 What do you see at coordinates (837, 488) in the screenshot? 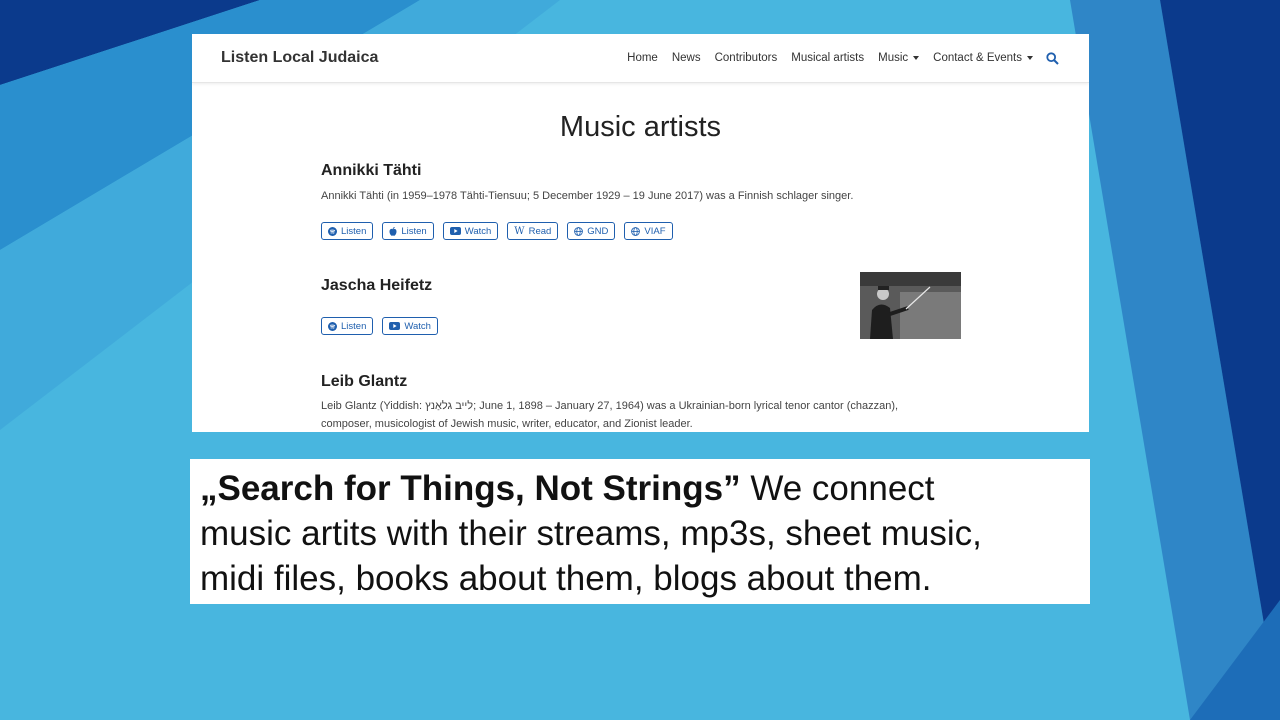
I see `caption-text: We connect` at bounding box center [837, 488].